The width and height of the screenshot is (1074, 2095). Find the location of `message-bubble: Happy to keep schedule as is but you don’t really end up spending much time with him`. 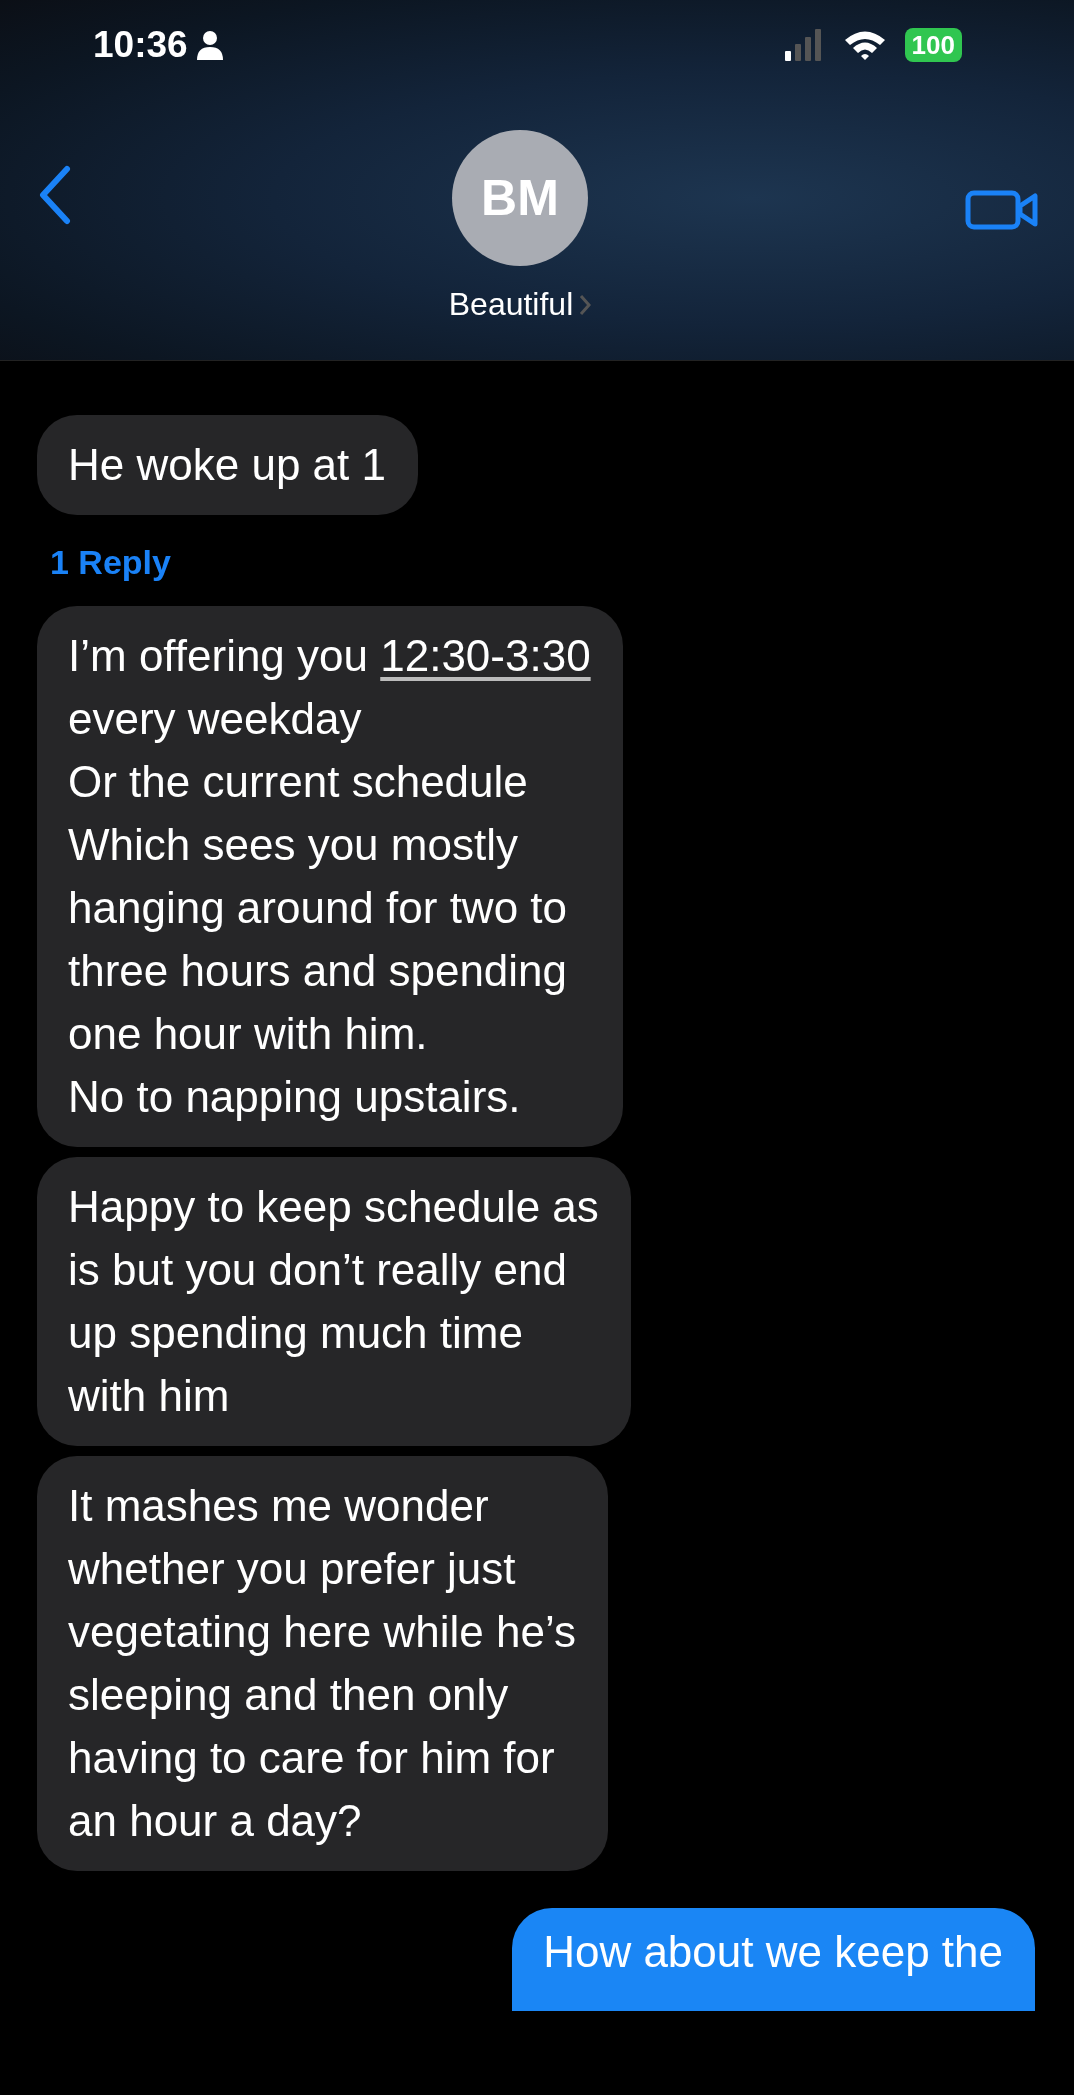

message-bubble: Happy to keep schedule as is but you don’t really end up spending much time with him is located at coordinates (334, 1301).